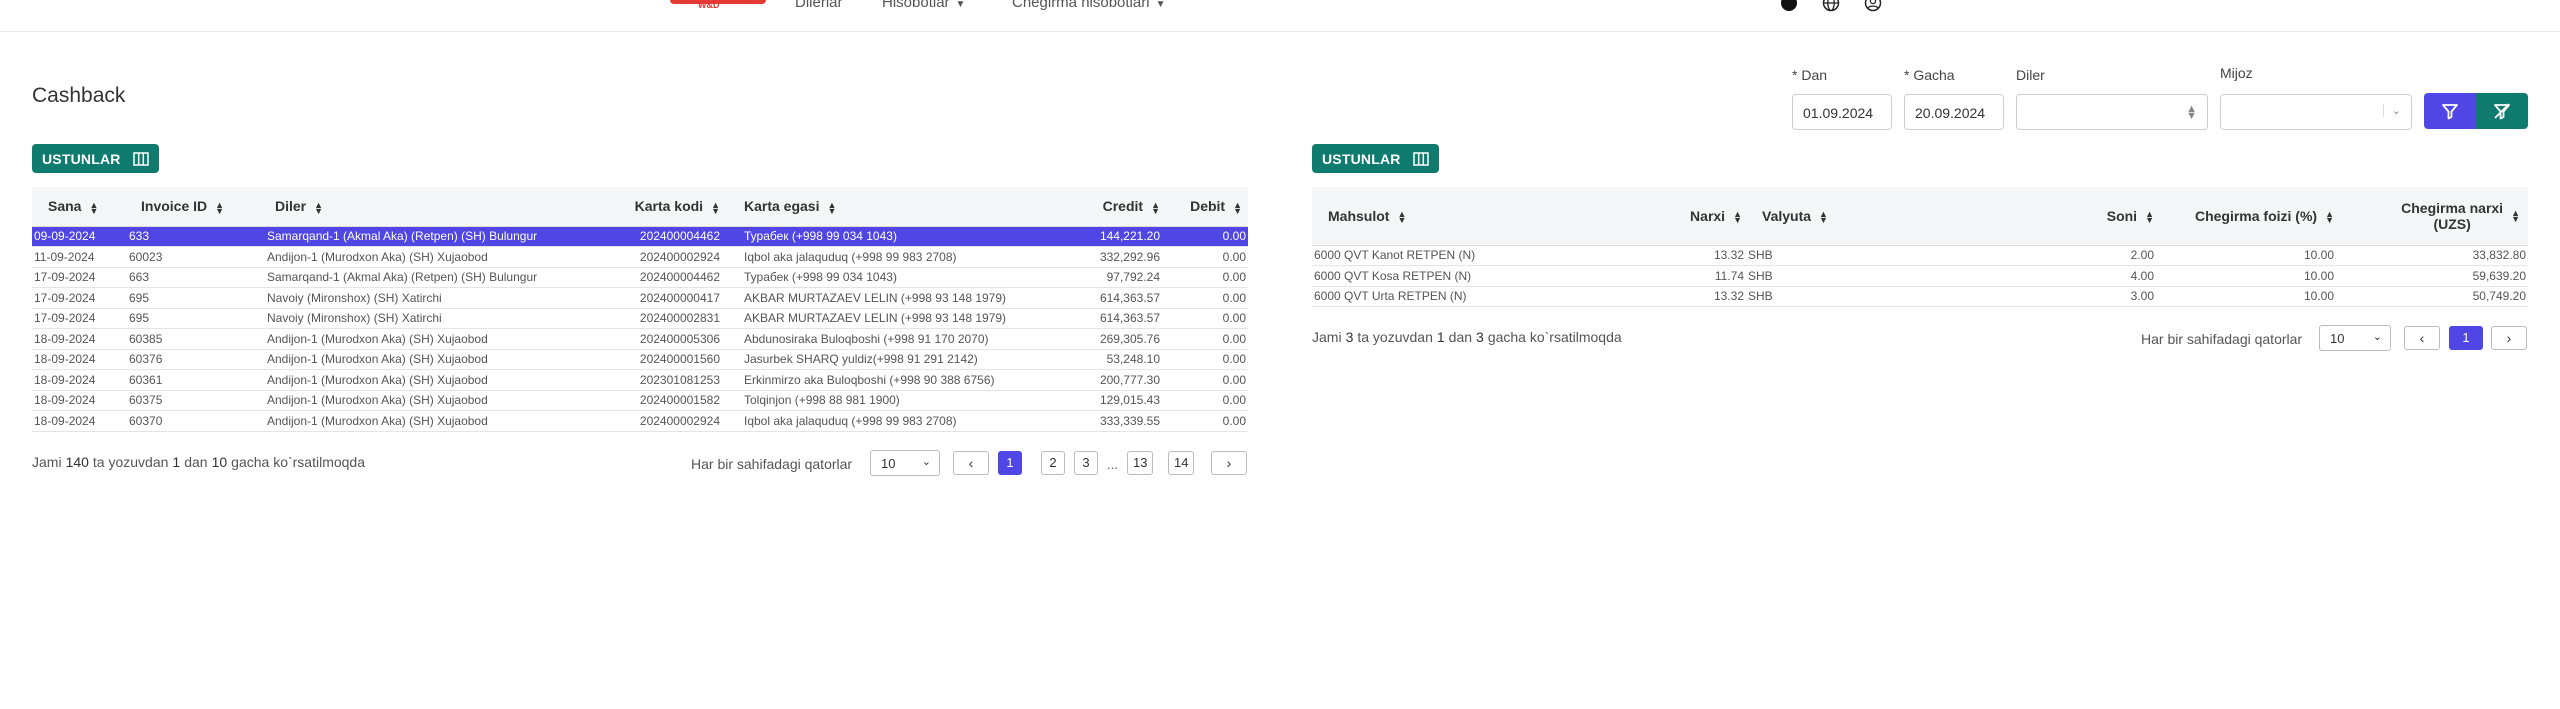  What do you see at coordinates (1954, 112) in the screenshot?
I see `date-to-input: 20.09.2024` at bounding box center [1954, 112].